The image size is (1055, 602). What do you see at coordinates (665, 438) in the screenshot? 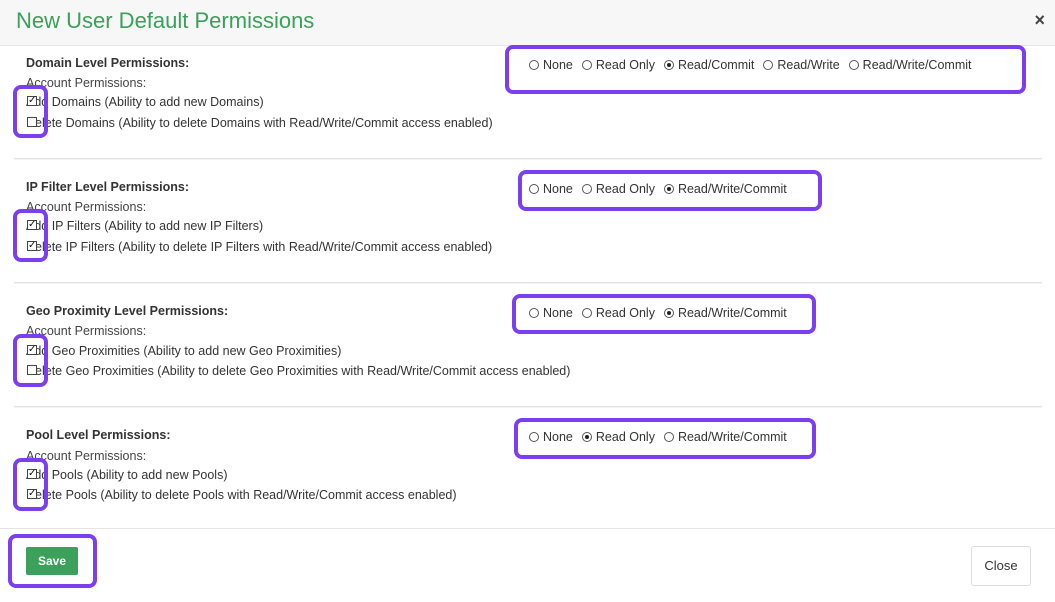
I see `pool-radio-highlight` at bounding box center [665, 438].